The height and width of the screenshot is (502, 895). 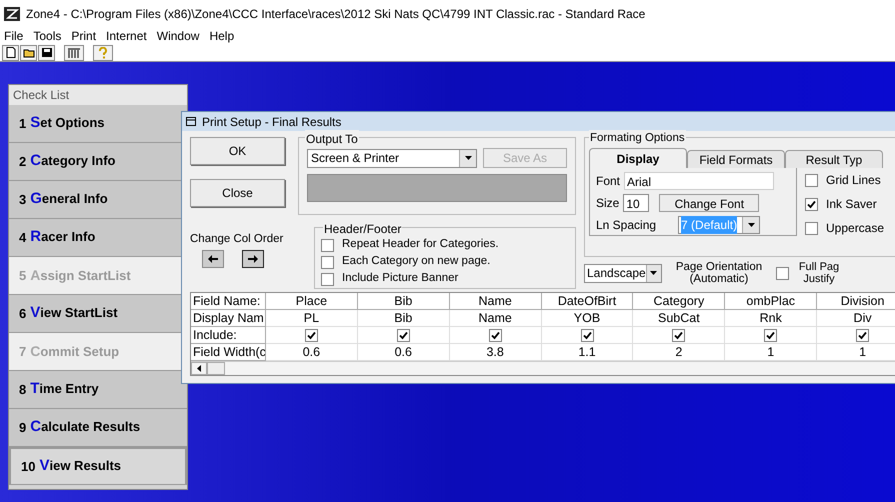 I want to click on column-header: Bib, so click(x=404, y=301).